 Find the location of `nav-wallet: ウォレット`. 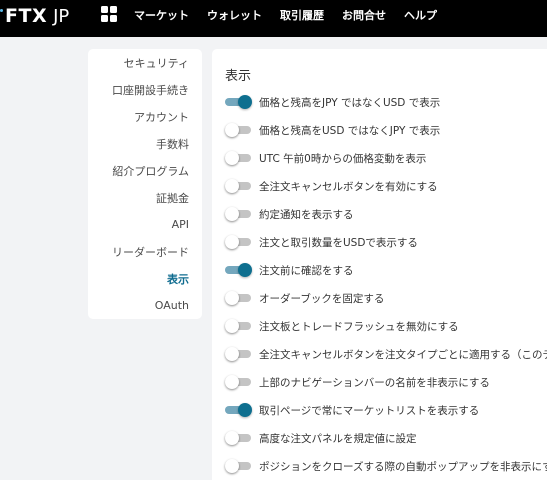

nav-wallet: ウォレット is located at coordinates (234, 15).